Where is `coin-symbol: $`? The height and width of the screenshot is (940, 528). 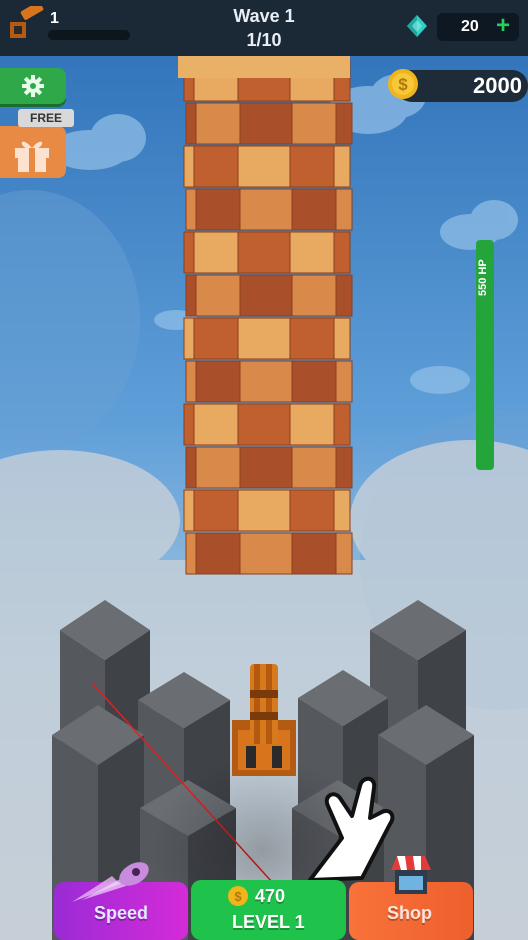
coin-symbol: $ is located at coordinates (403, 84).